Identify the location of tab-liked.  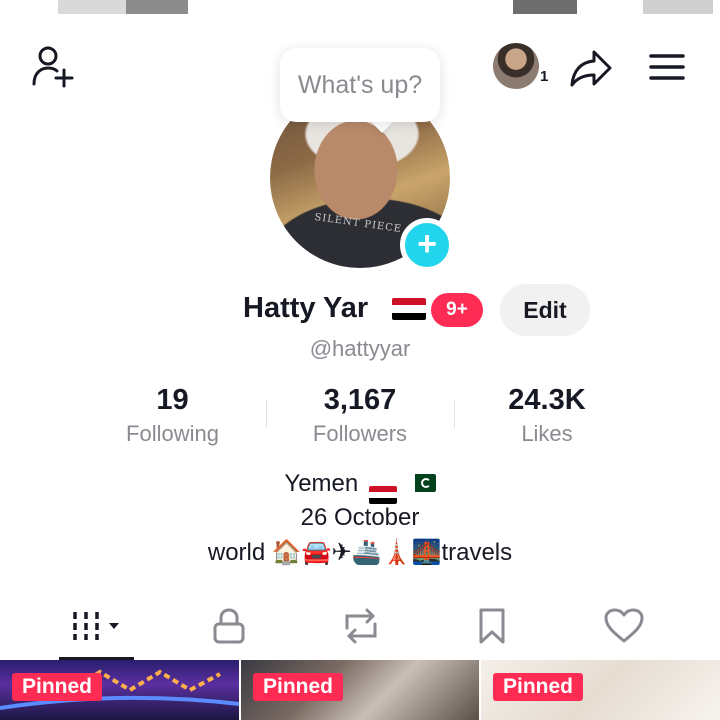
(624, 626).